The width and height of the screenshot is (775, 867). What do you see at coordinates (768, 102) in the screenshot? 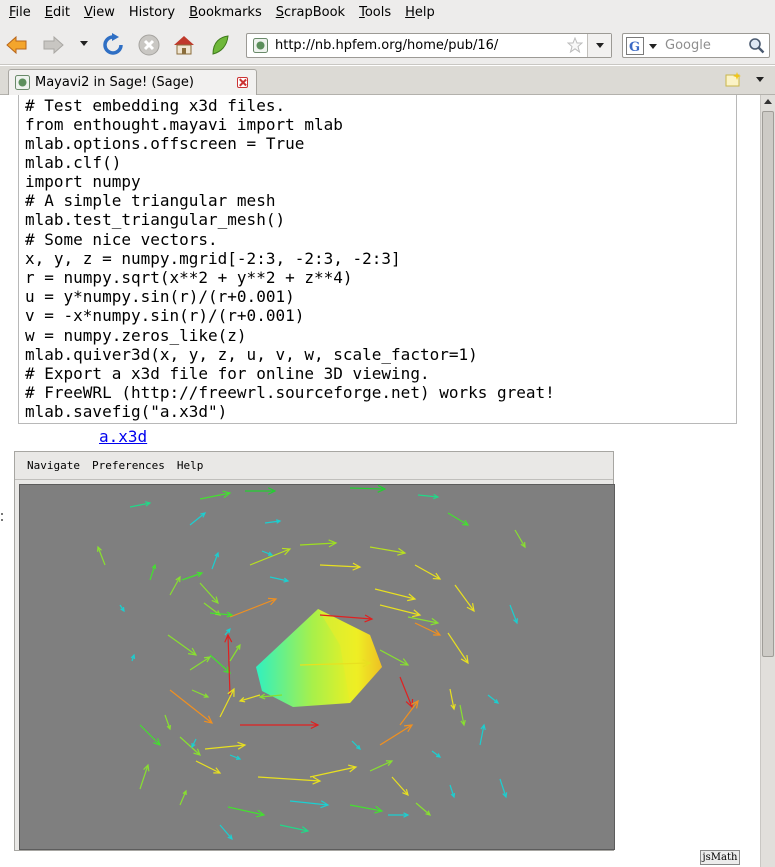
I see `scroll-up-icon` at bounding box center [768, 102].